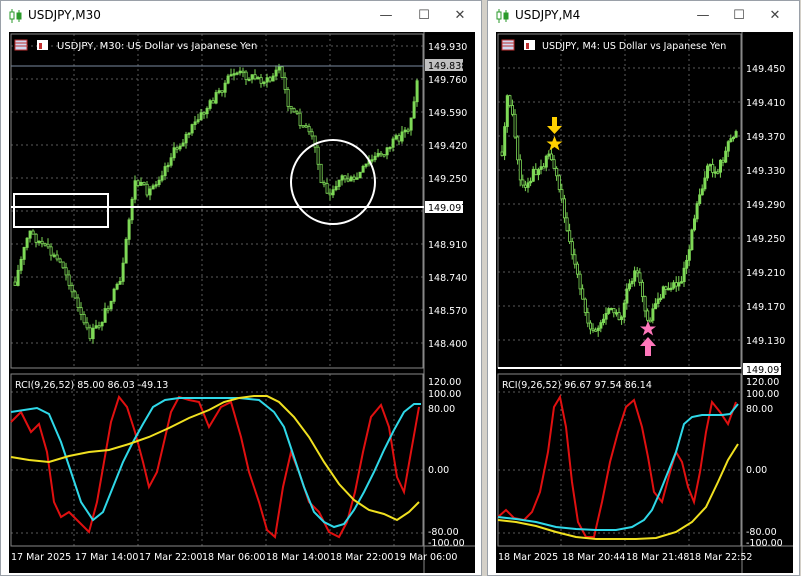 The image size is (801, 576). What do you see at coordinates (15, 16) in the screenshot?
I see `chart-candle-icon` at bounding box center [15, 16].